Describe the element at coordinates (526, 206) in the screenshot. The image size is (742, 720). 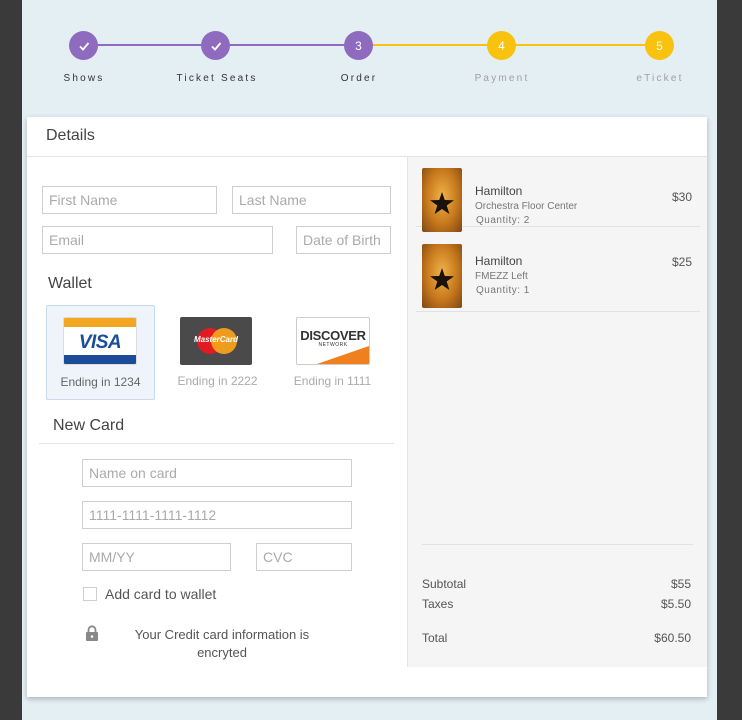
I see `item-seat: Orchestra Floor Center` at that location.